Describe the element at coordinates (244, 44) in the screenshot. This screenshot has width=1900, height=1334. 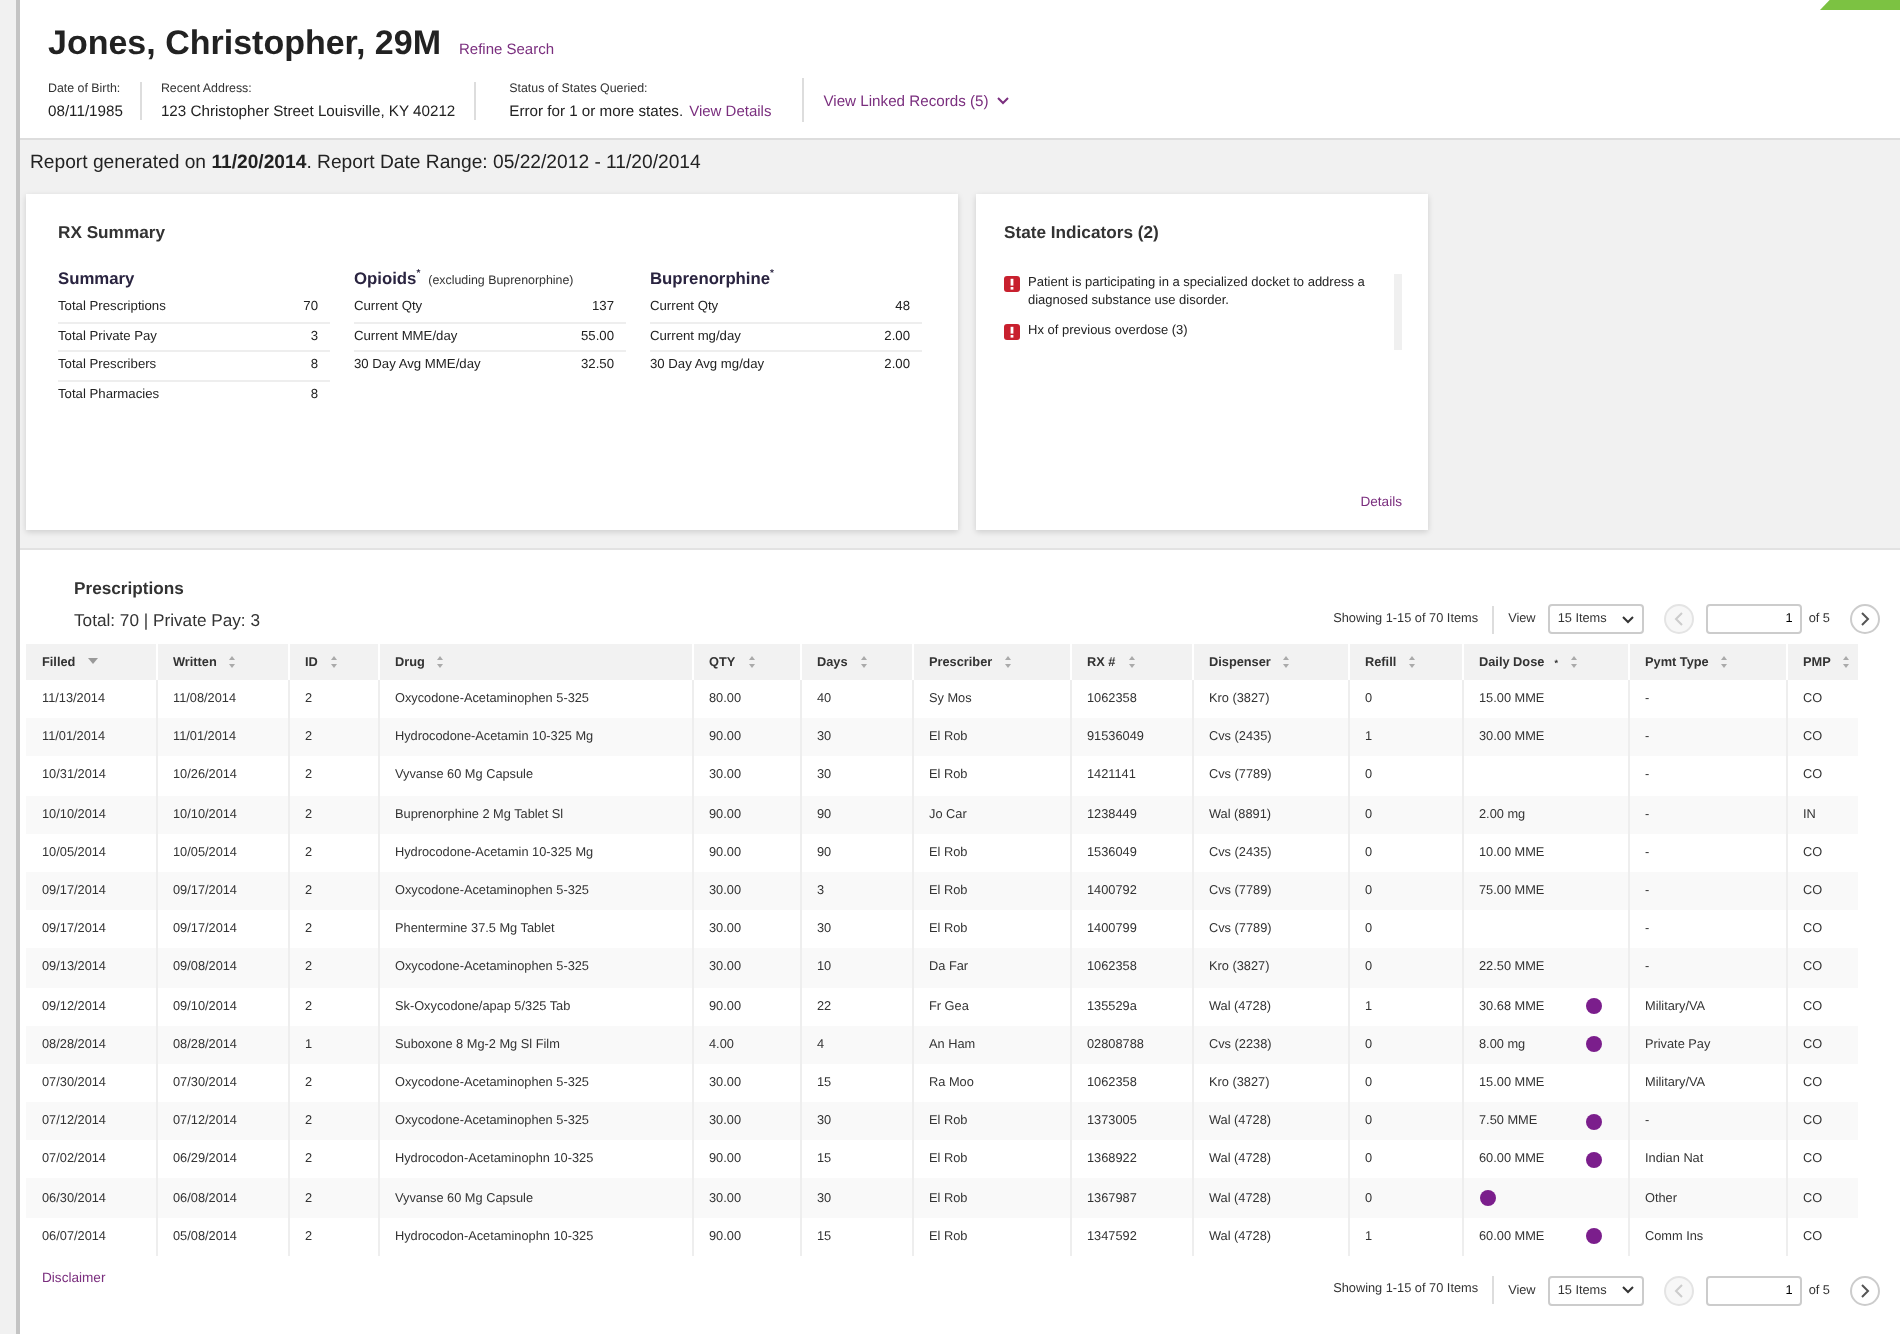
I see `patient-name: Jones, Christopher, 29M` at that location.